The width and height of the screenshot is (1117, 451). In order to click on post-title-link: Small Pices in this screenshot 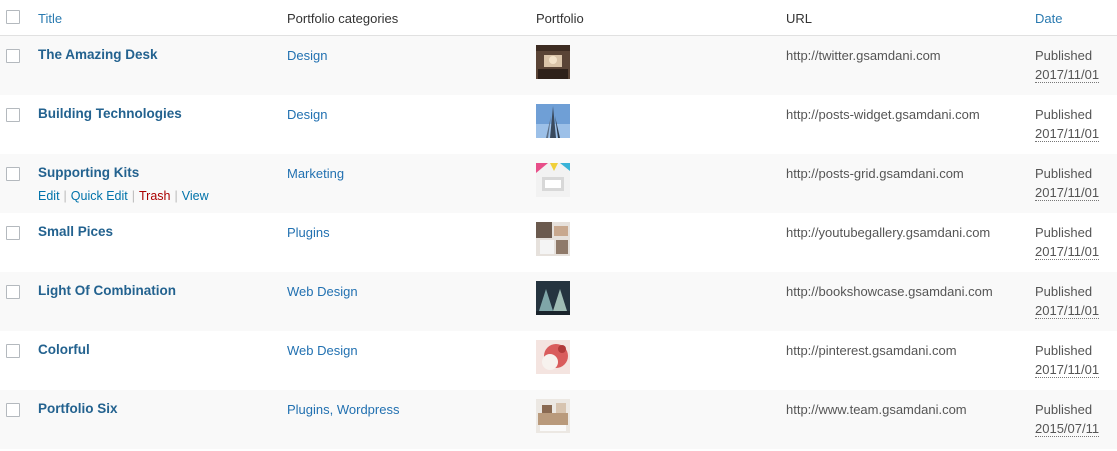, I will do `click(75, 231)`.